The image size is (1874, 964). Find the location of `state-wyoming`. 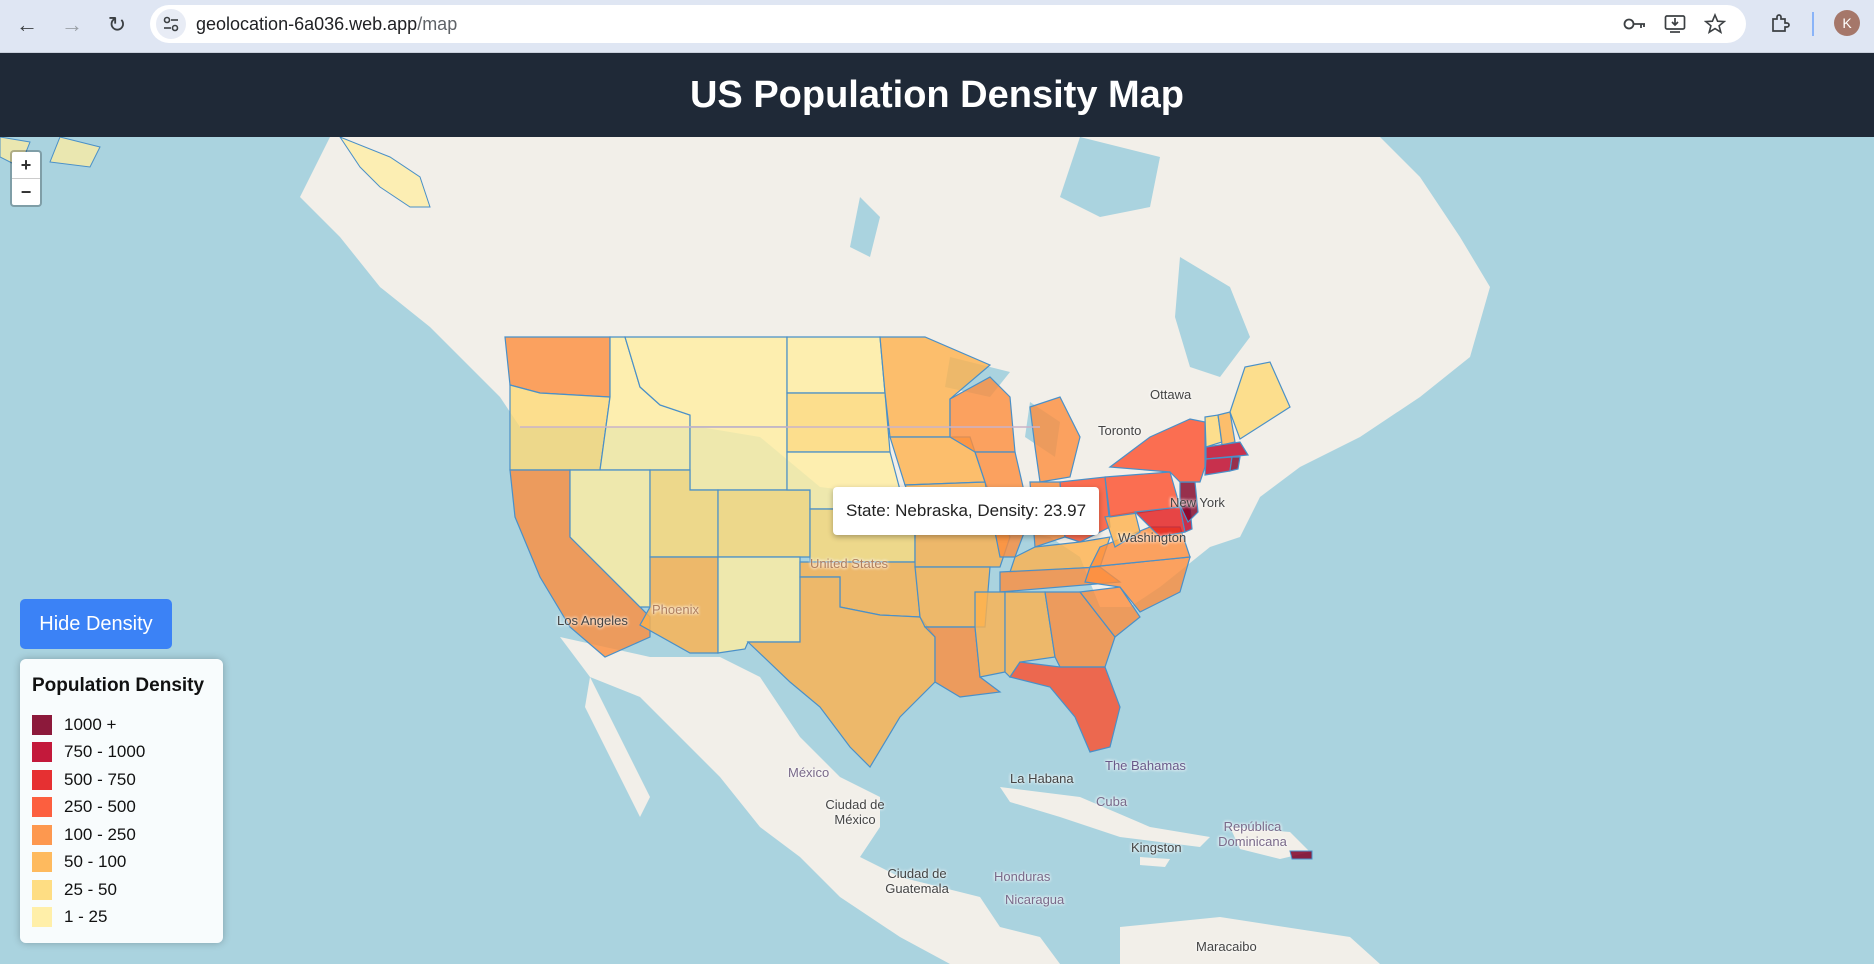

state-wyoming is located at coordinates (738, 458).